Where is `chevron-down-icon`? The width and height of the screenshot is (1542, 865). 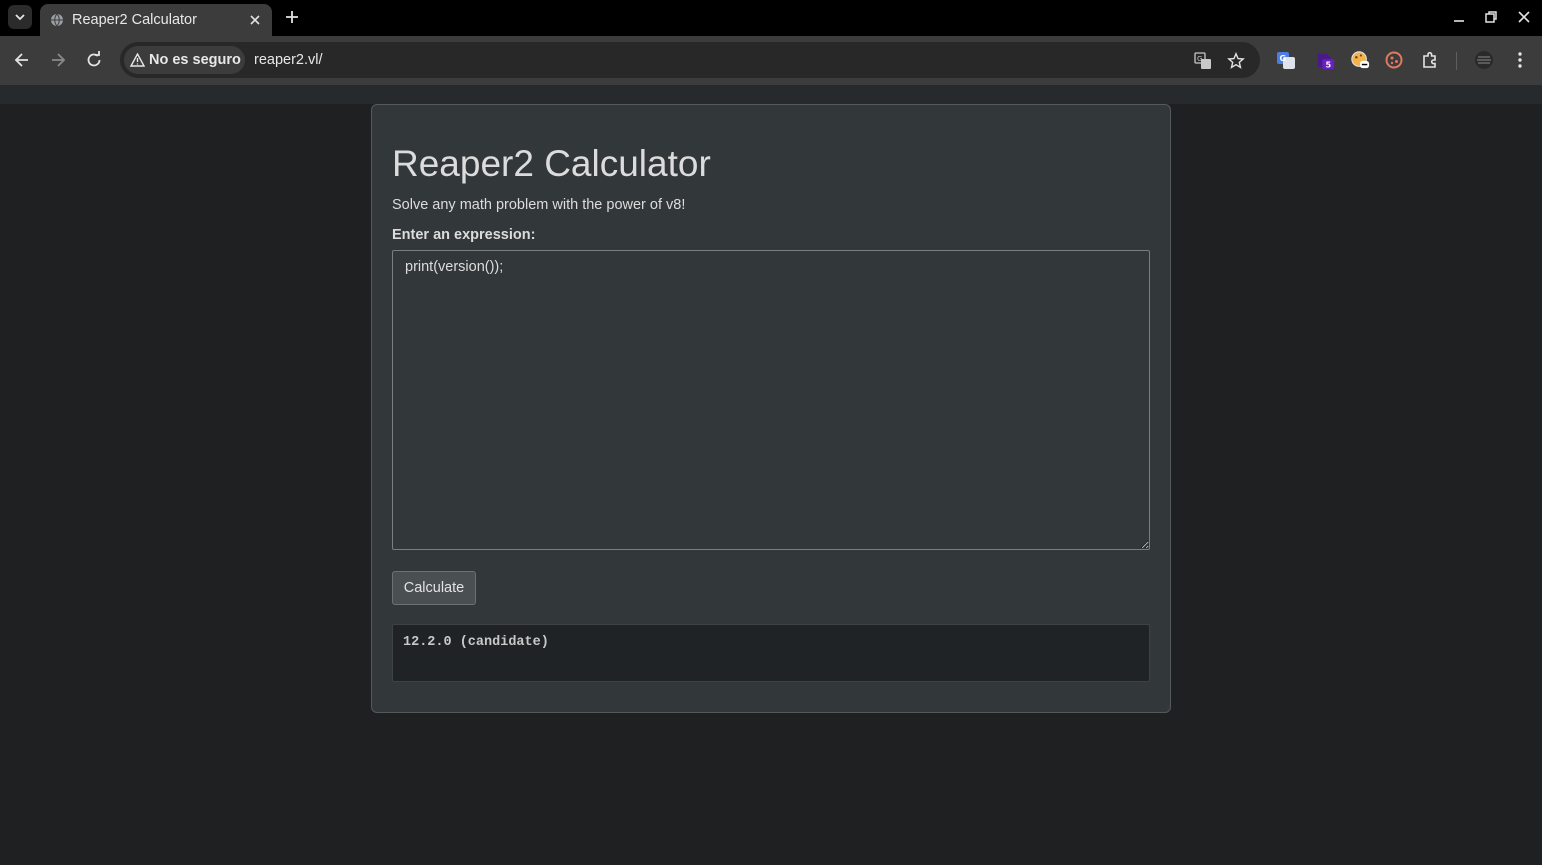
chevron-down-icon is located at coordinates (20, 17).